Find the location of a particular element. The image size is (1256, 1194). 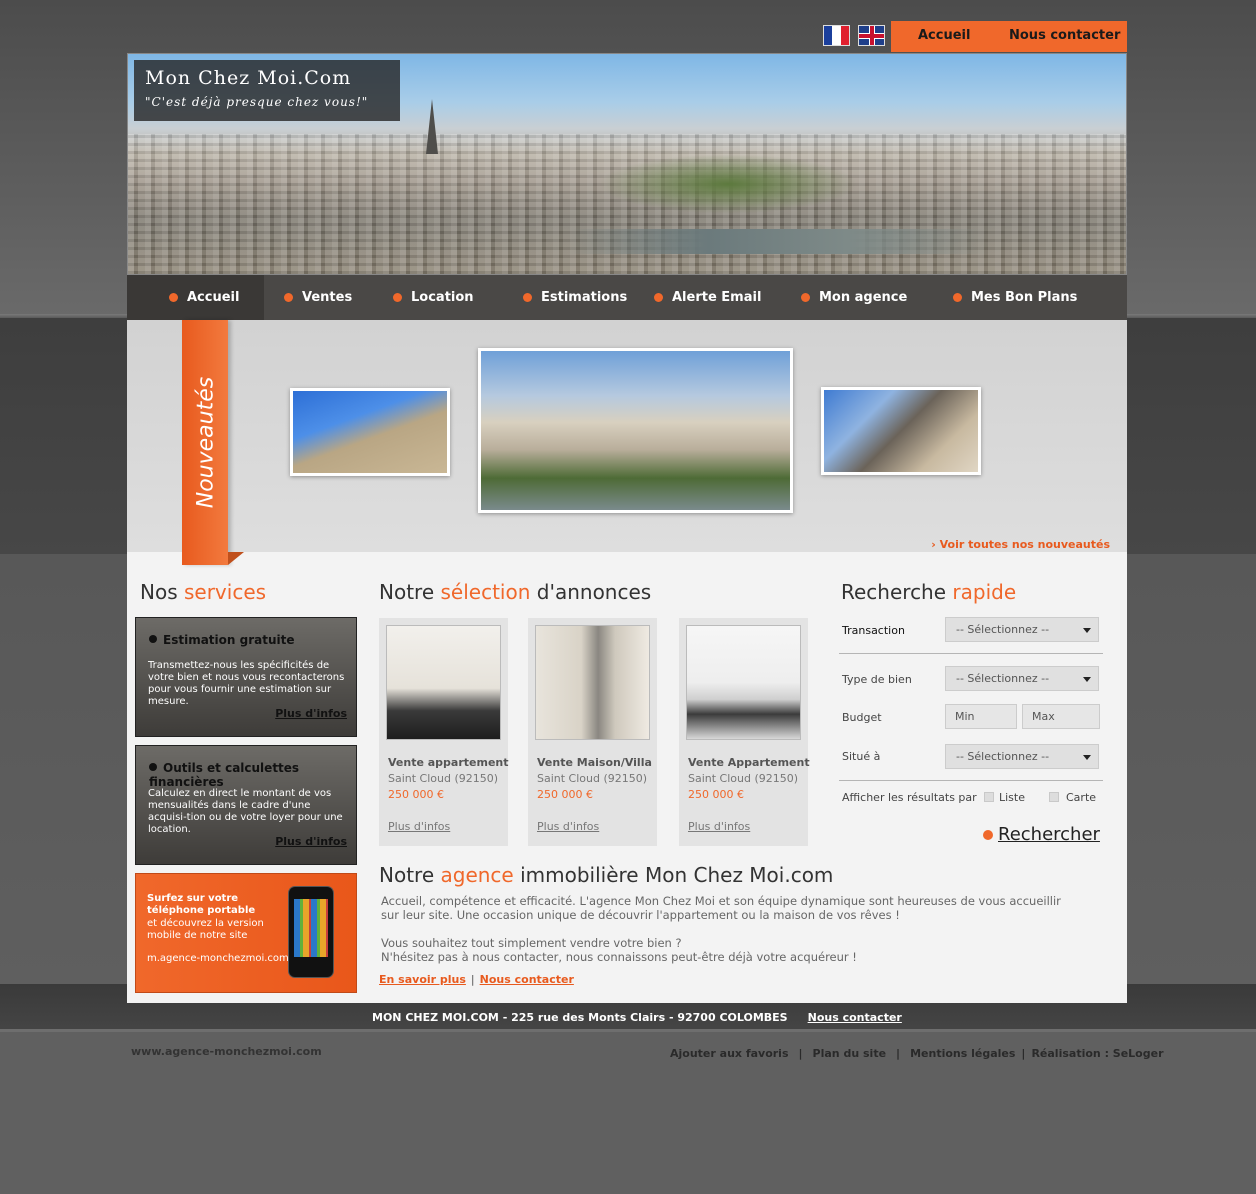

top-nav-accueil-link: Accueil is located at coordinates (944, 35).